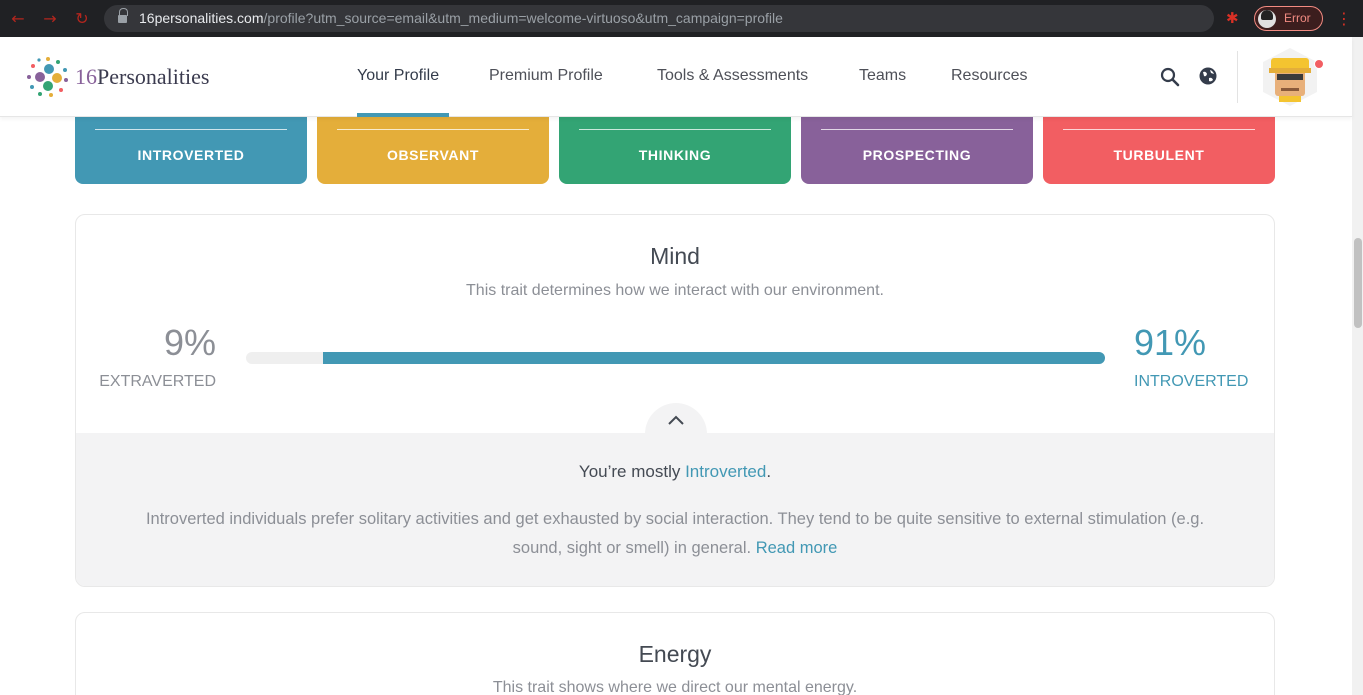 The width and height of the screenshot is (1363, 695). What do you see at coordinates (82, 19) in the screenshot?
I see `reload-icon: ↻` at bounding box center [82, 19].